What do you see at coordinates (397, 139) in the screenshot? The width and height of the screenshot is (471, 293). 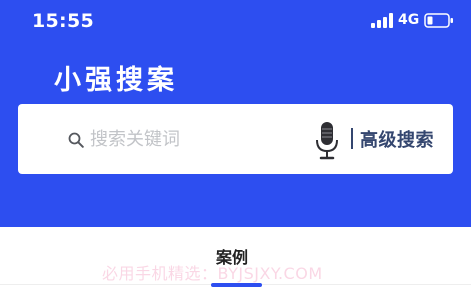 I see `advanced-search-button: 高级搜索` at bounding box center [397, 139].